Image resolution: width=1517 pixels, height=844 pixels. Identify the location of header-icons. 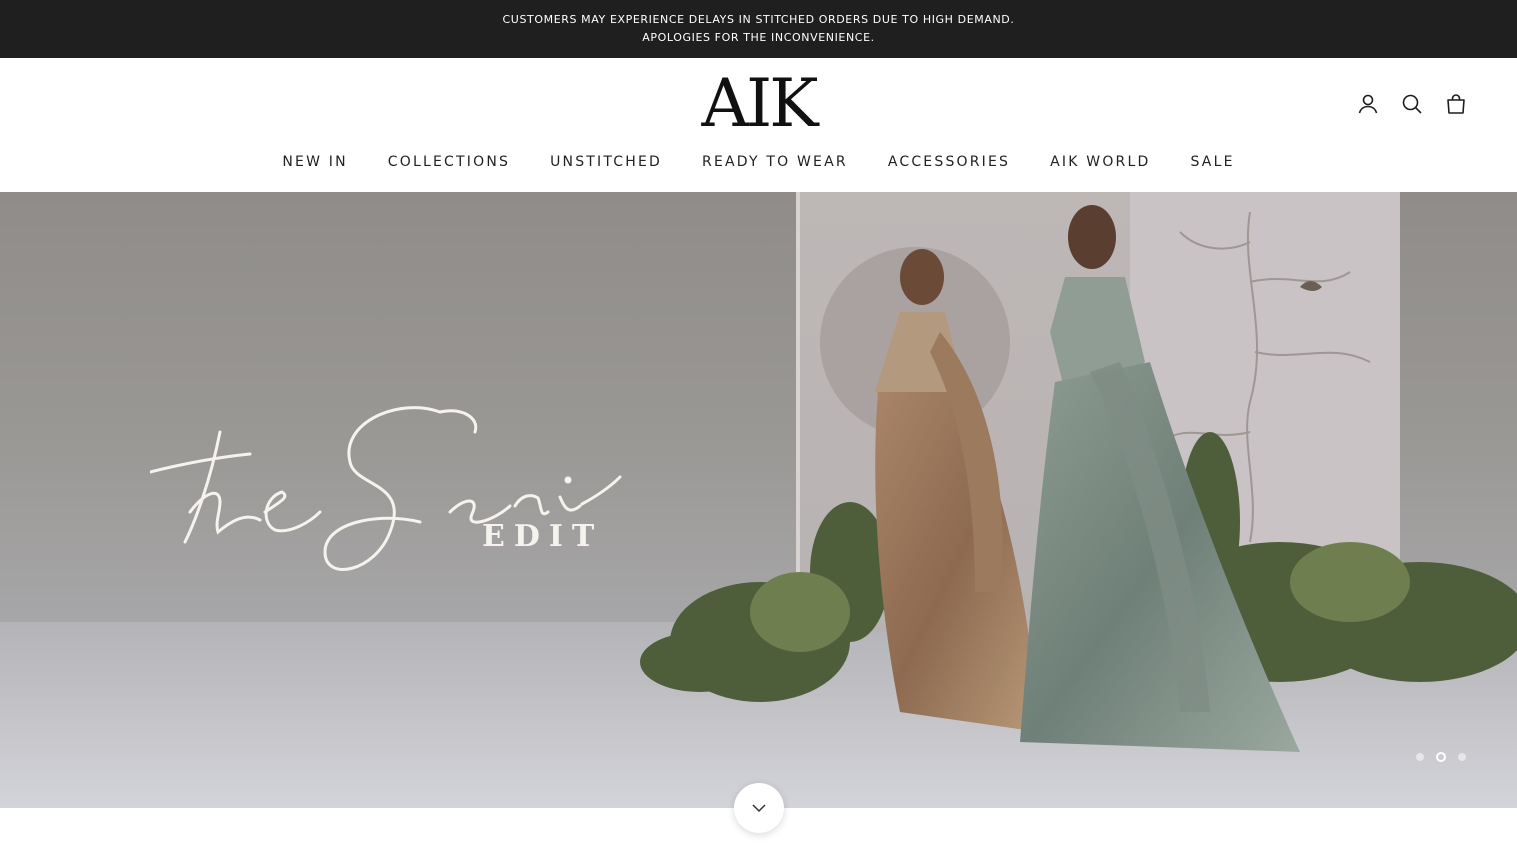
(1412, 104).